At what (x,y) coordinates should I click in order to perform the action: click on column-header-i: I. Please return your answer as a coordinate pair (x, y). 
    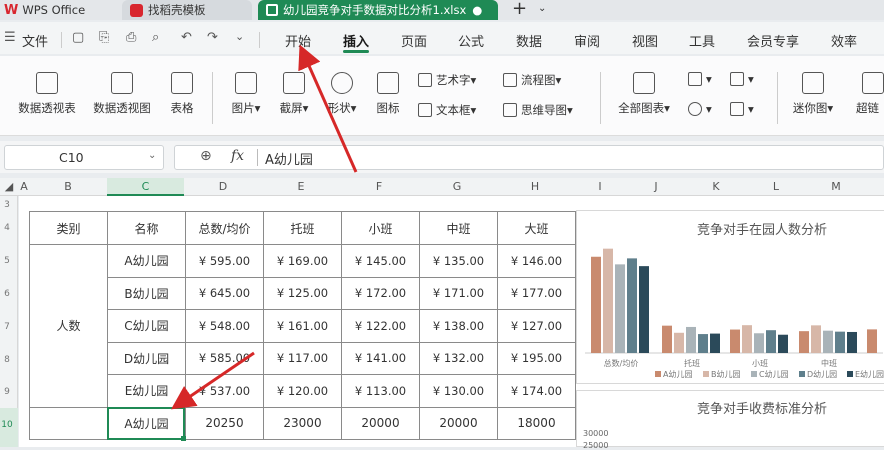
    Looking at the image, I should click on (600, 186).